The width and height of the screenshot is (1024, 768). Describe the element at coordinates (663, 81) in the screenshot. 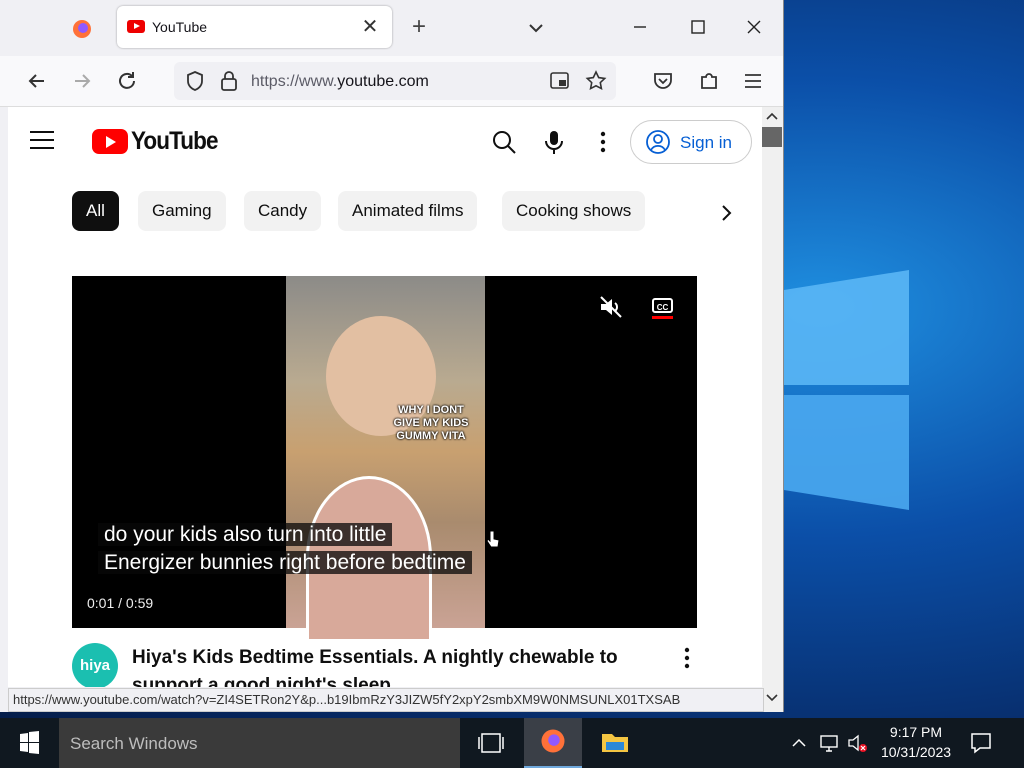

I see `pocket-icon` at that location.